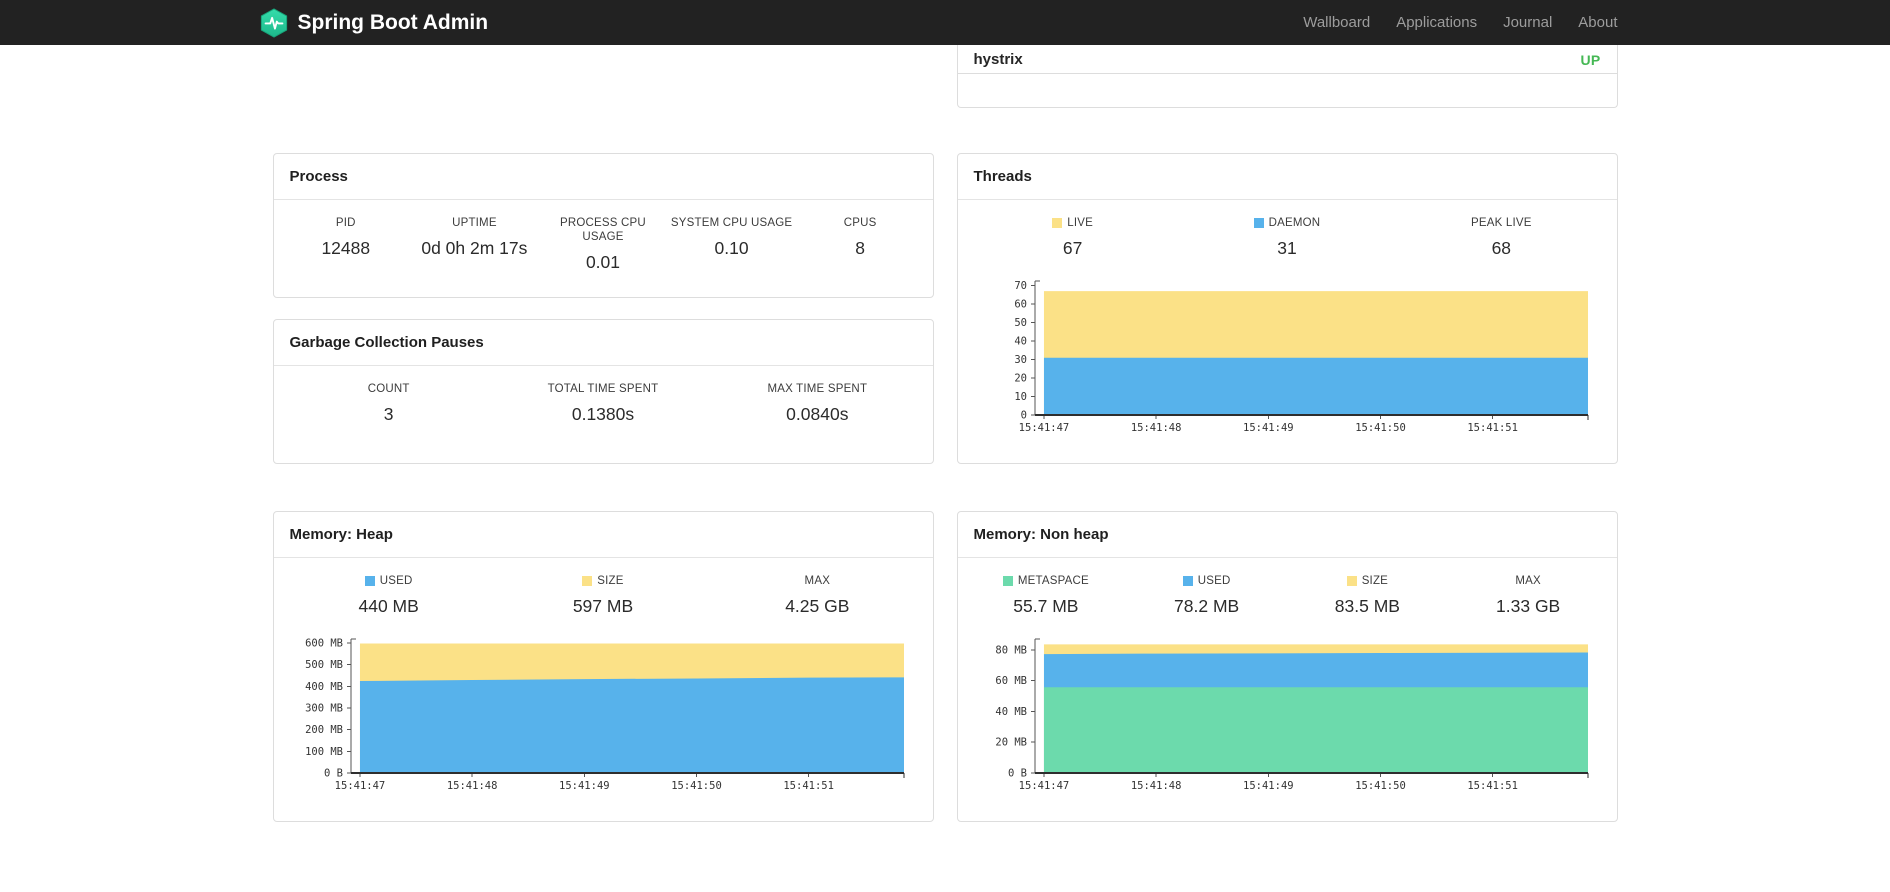 Image resolution: width=1890 pixels, height=892 pixels. What do you see at coordinates (1020, 323) in the screenshot?
I see `svg-text: 50` at bounding box center [1020, 323].